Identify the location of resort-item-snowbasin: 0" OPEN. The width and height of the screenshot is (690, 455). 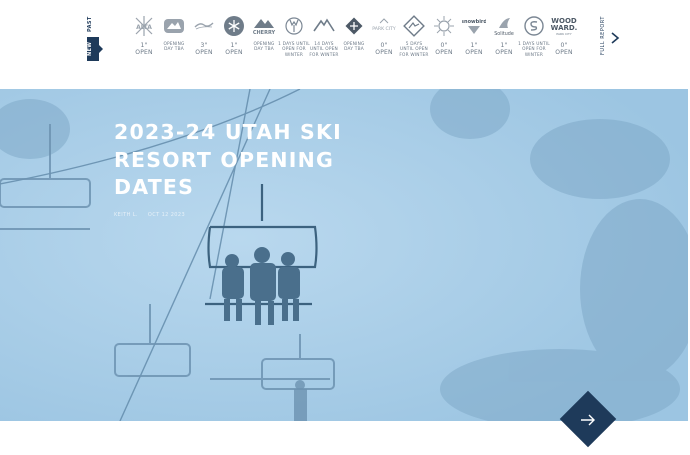
(444, 40).